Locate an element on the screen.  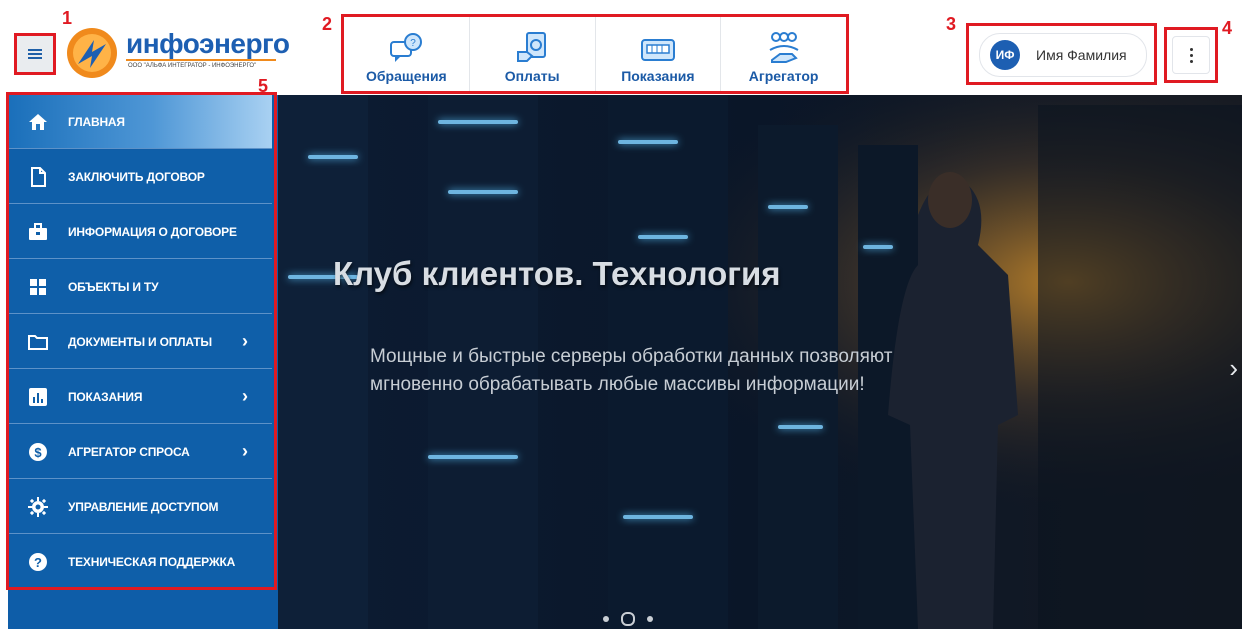
group-hand-icon is located at coordinates (784, 47).